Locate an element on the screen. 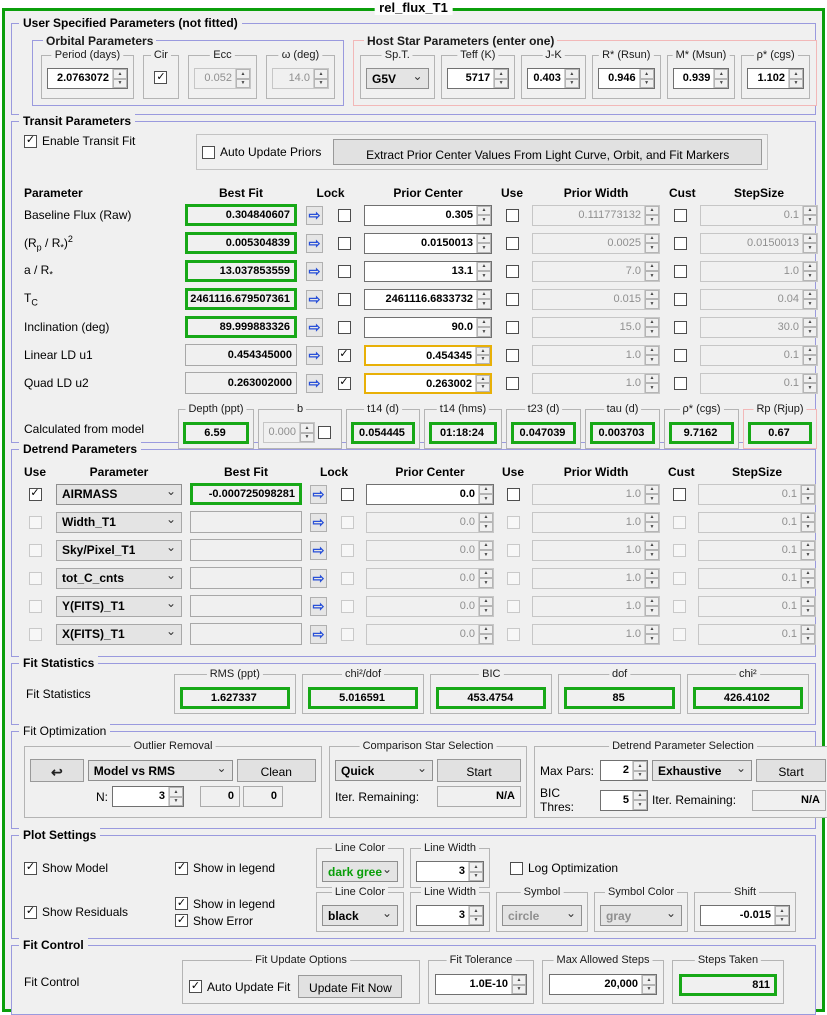 This screenshot has width=827, height=1015. model-show-in-legend: Show in legend is located at coordinates (242, 868).